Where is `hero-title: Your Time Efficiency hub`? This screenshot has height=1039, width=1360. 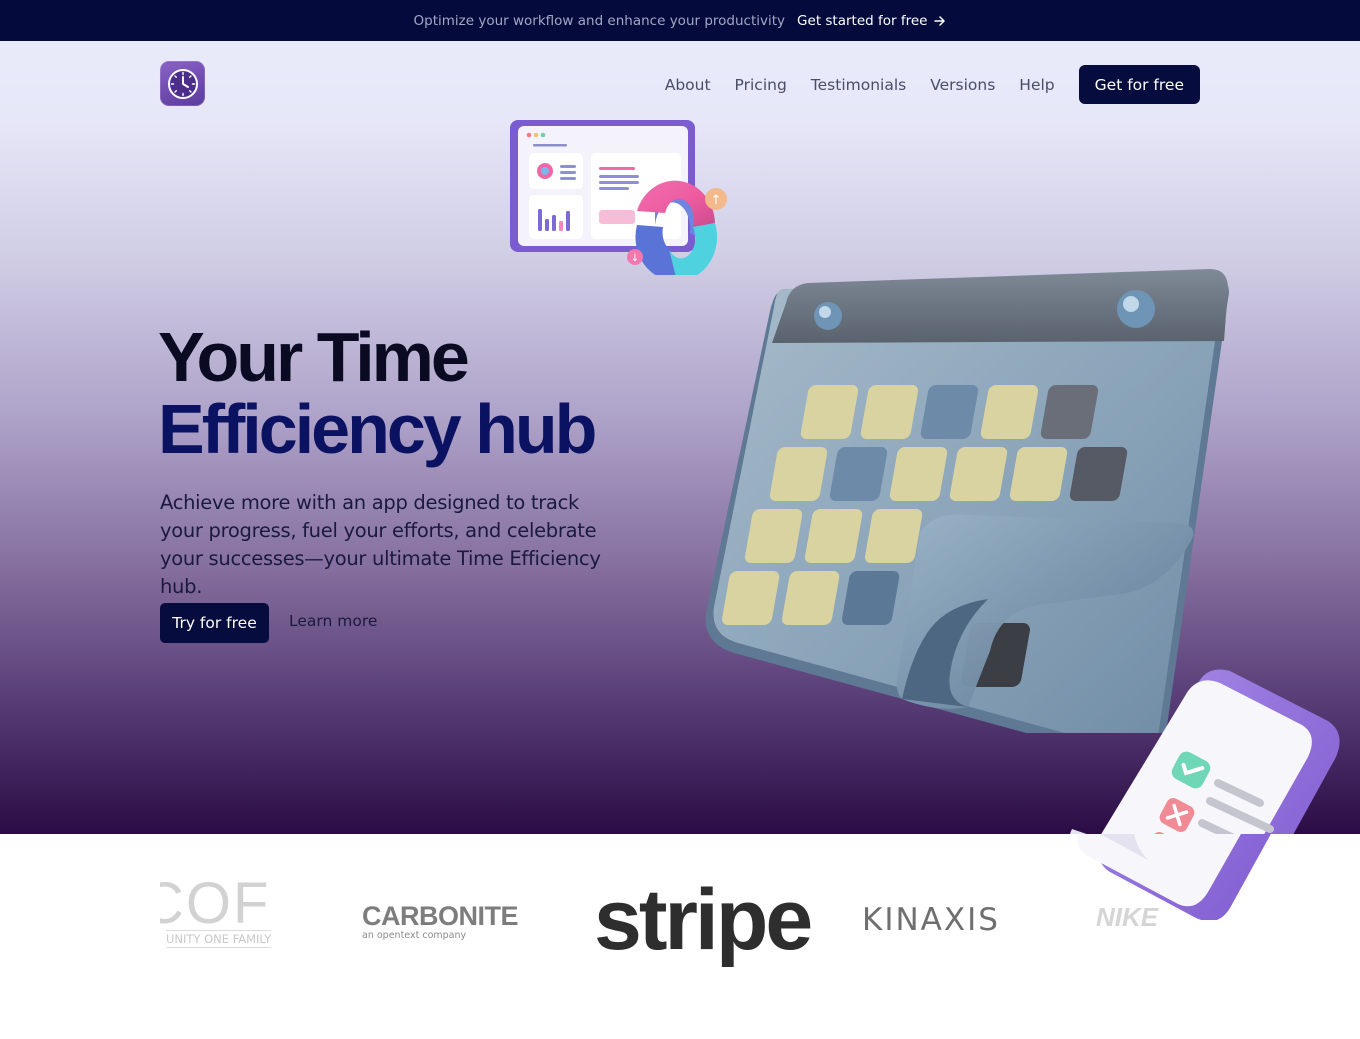 hero-title: Your Time Efficiency hub is located at coordinates (377, 393).